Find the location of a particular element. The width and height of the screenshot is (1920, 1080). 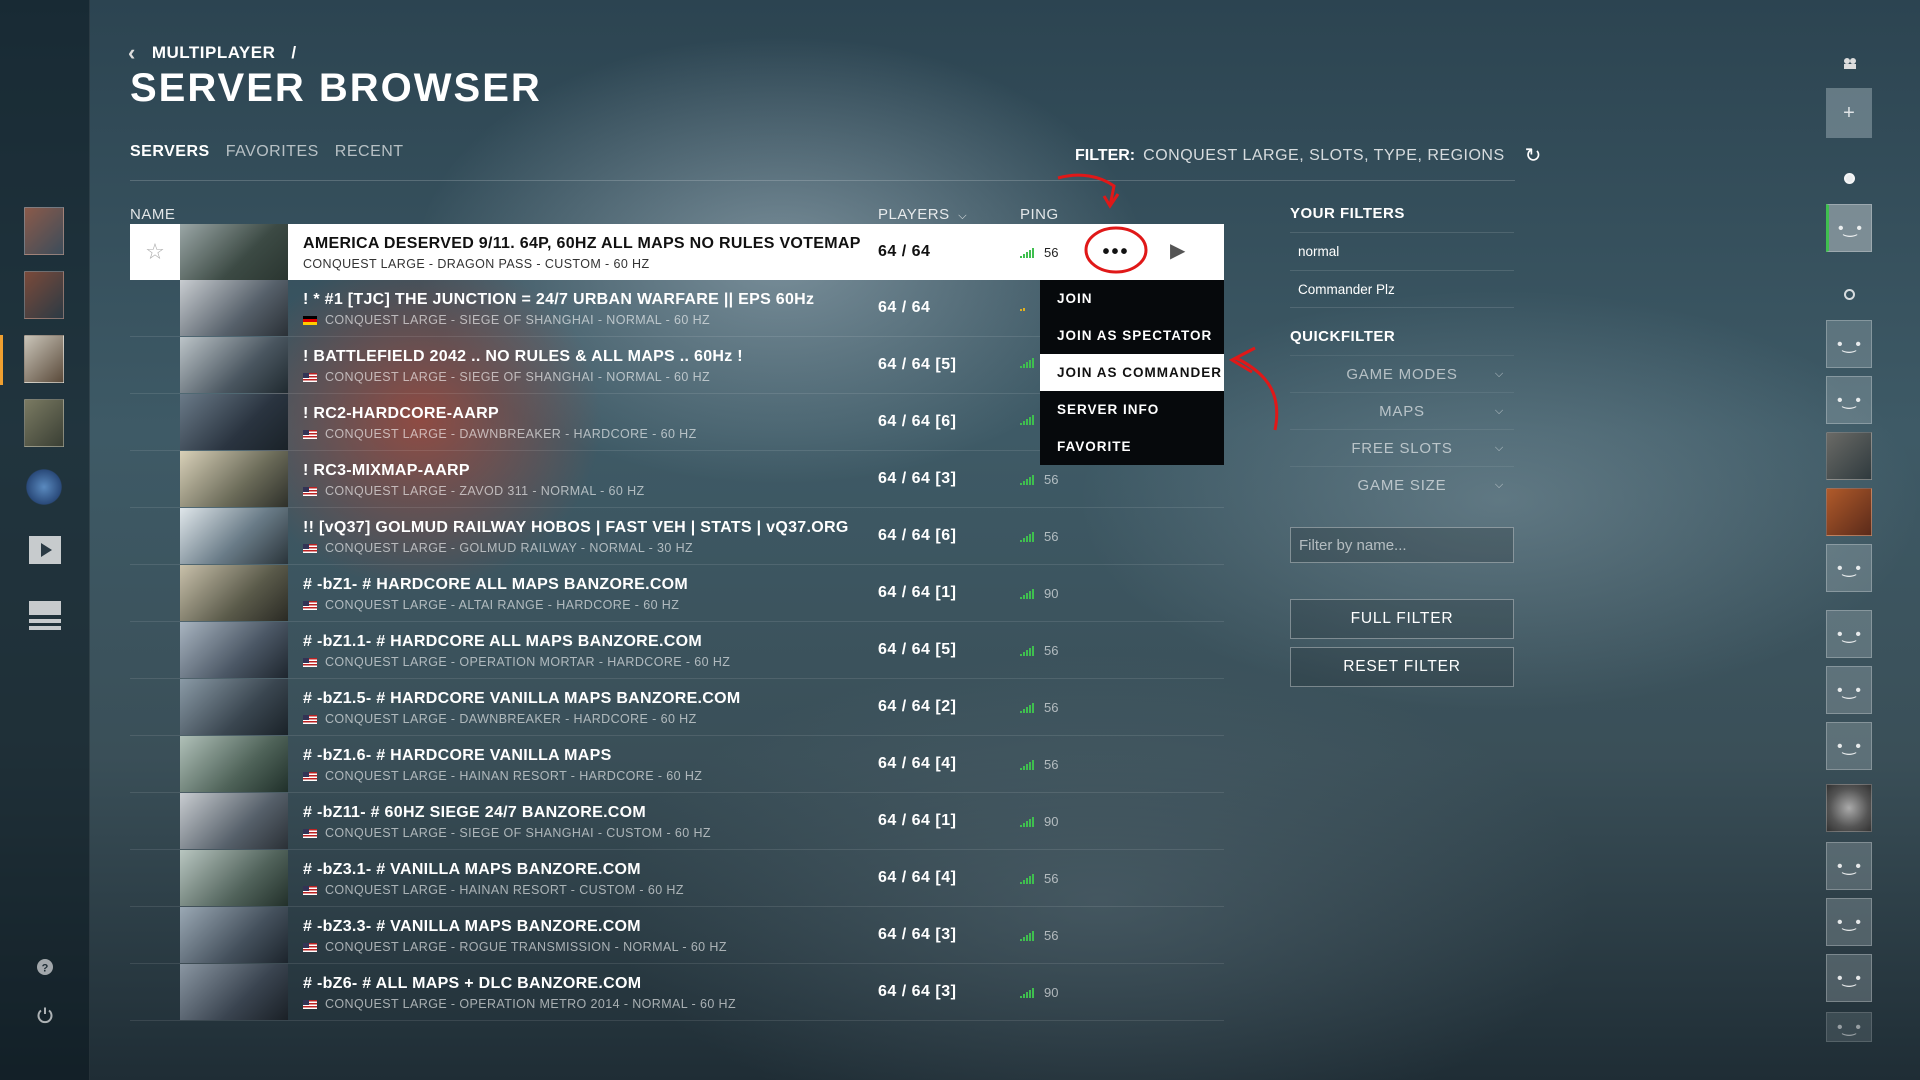

rail-menu-icon is located at coordinates (45, 619).